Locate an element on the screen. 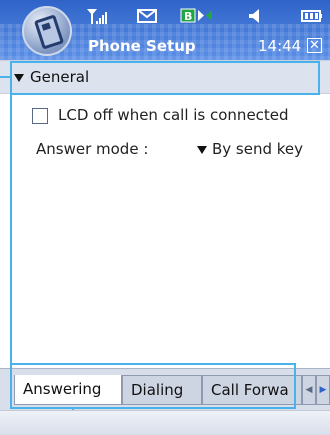 The image size is (330, 435). lcd-off-label: LCD off when call is connected is located at coordinates (173, 115).